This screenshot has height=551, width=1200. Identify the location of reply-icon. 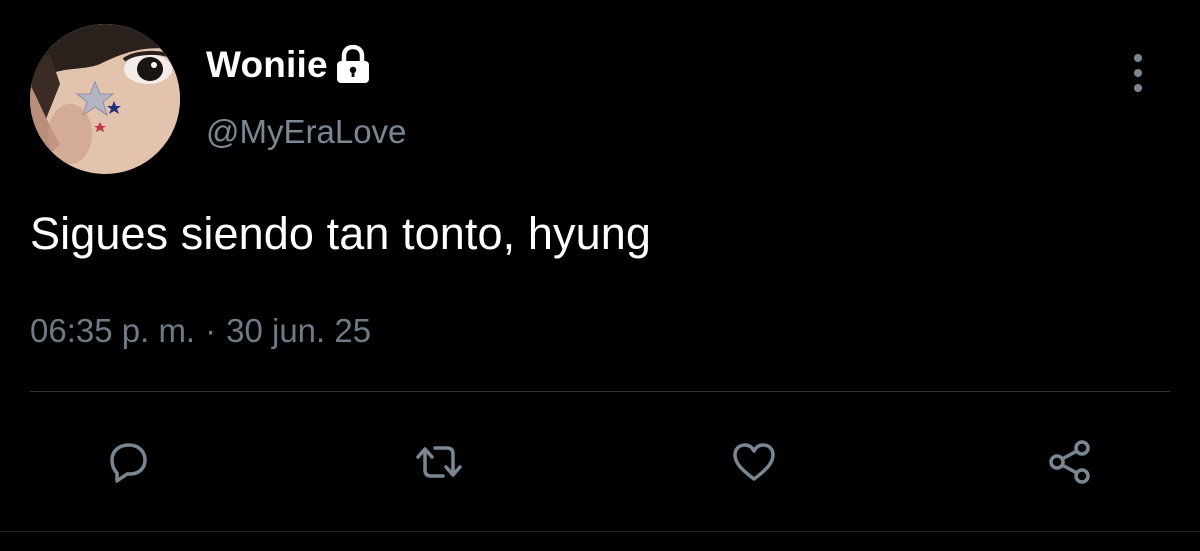
(128, 463).